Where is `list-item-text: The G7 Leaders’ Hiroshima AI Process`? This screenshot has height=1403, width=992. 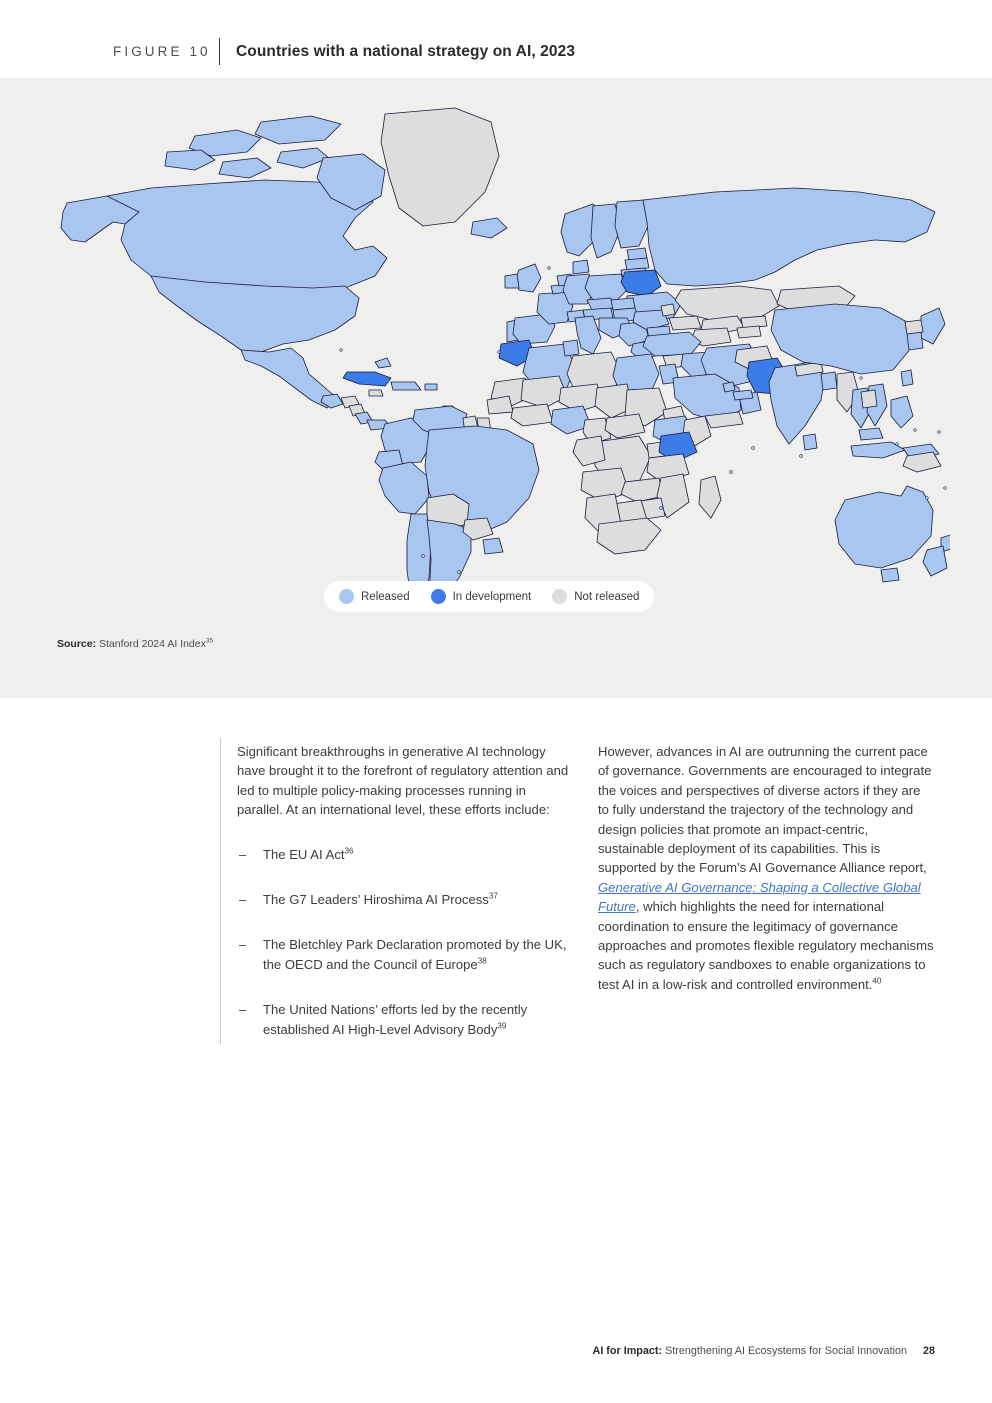
list-item-text: The G7 Leaders’ Hiroshima AI Process is located at coordinates (376, 900).